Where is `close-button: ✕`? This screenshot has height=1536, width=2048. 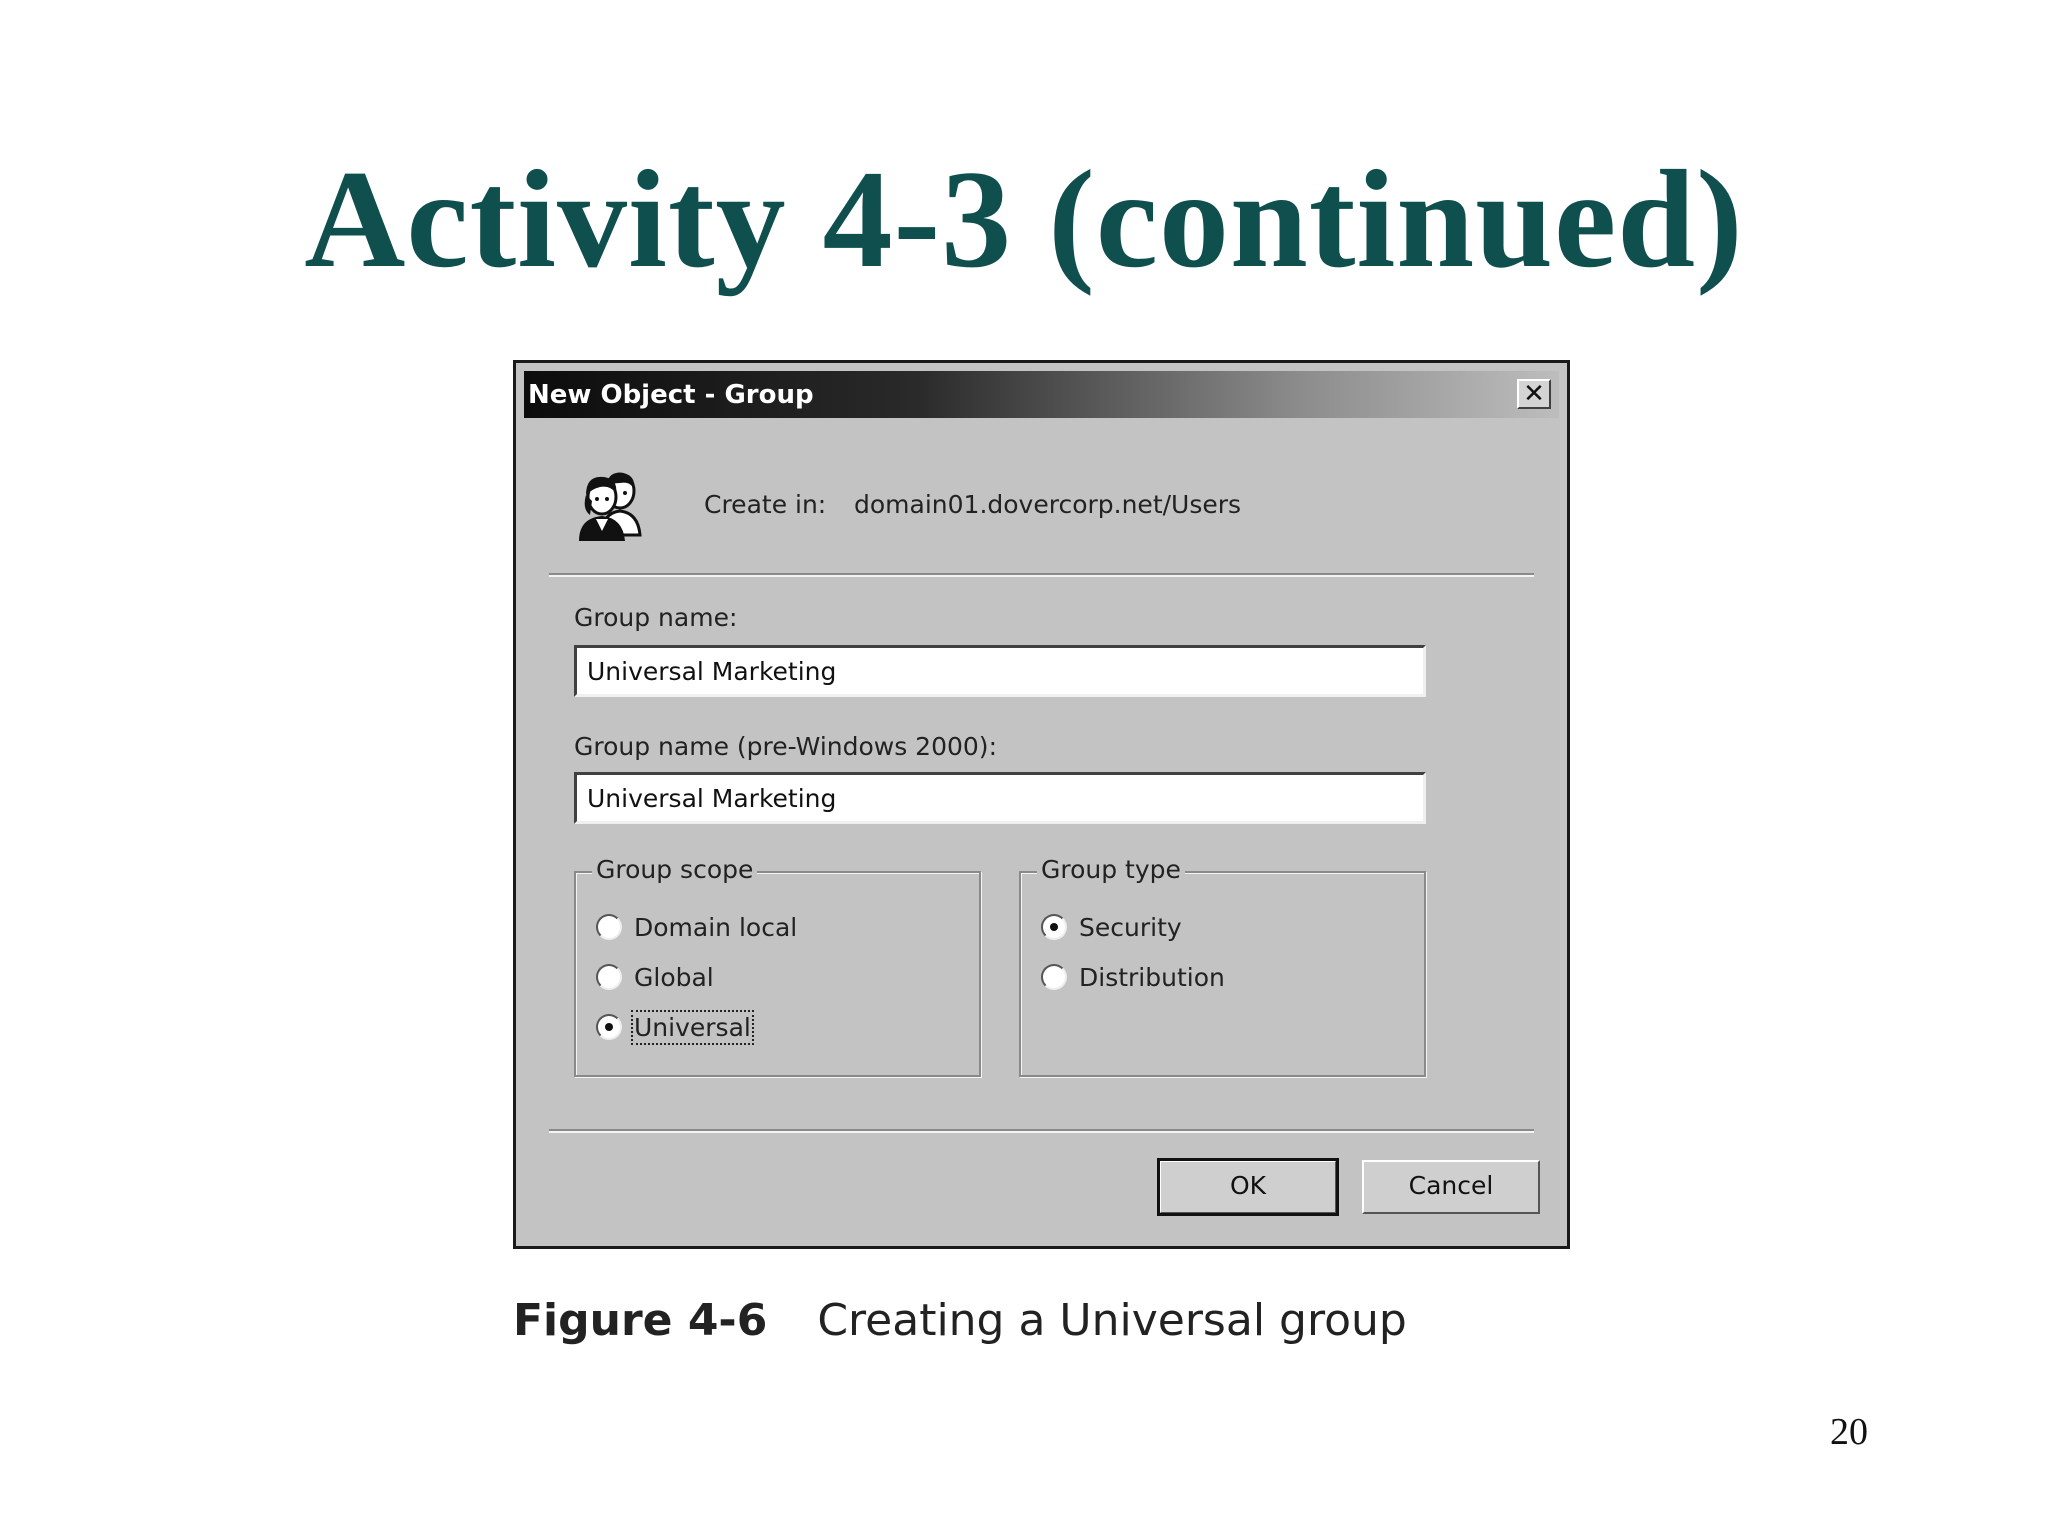 close-button: ✕ is located at coordinates (1534, 394).